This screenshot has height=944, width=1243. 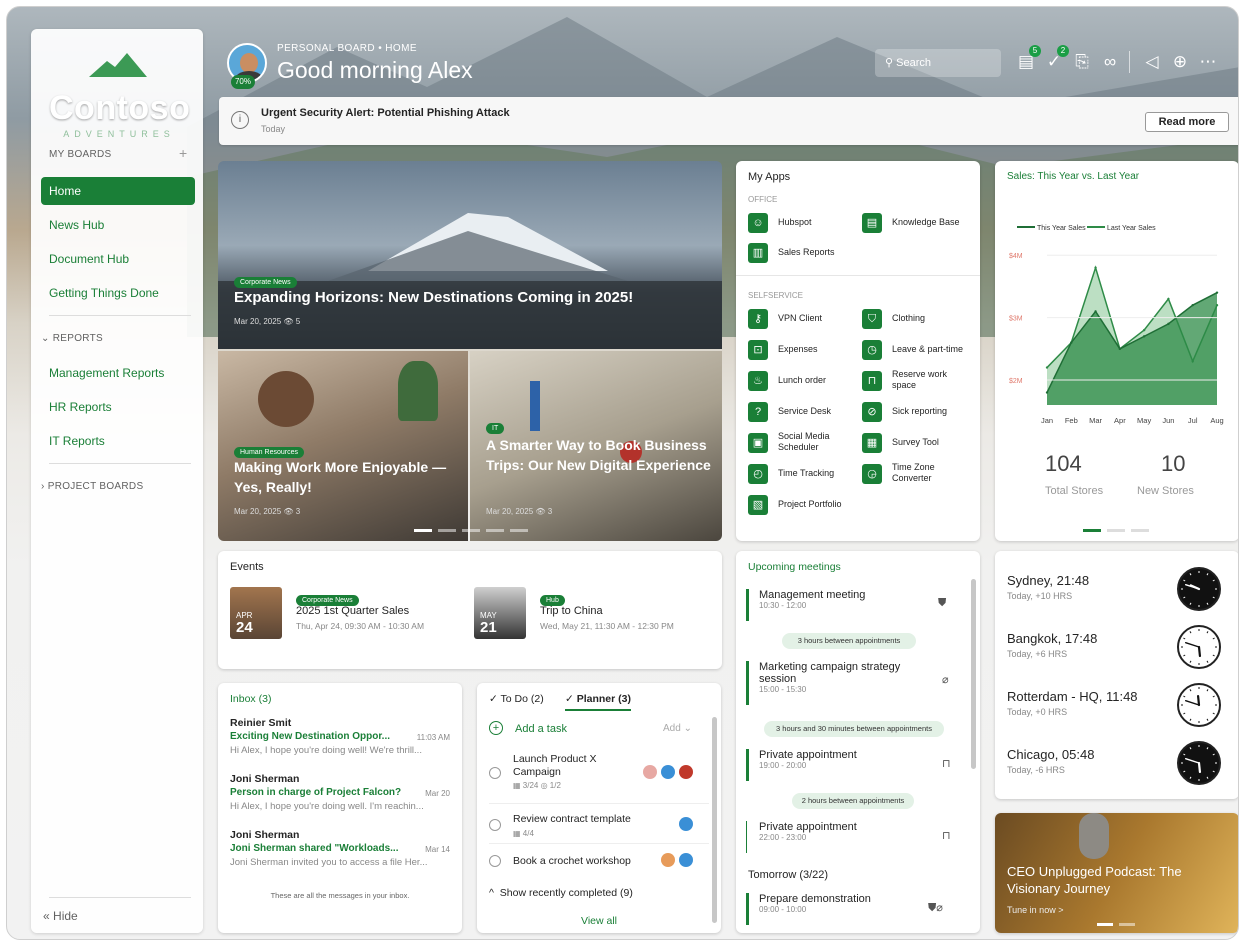 I want to click on news-meta: Mar 20, 2025 👁 5, so click(x=267, y=321).